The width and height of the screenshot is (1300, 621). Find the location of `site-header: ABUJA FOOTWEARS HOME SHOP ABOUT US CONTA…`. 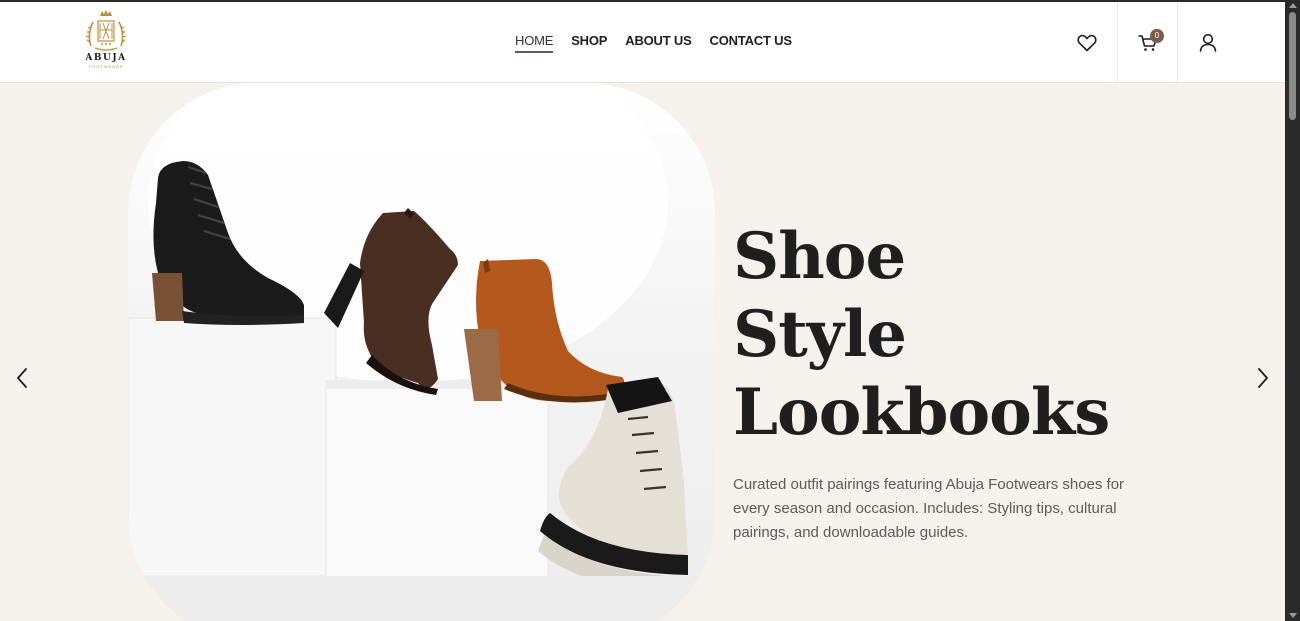

site-header: ABUJA FOOTWEARS HOME SHOP ABOUT US CONTA… is located at coordinates (642, 42).